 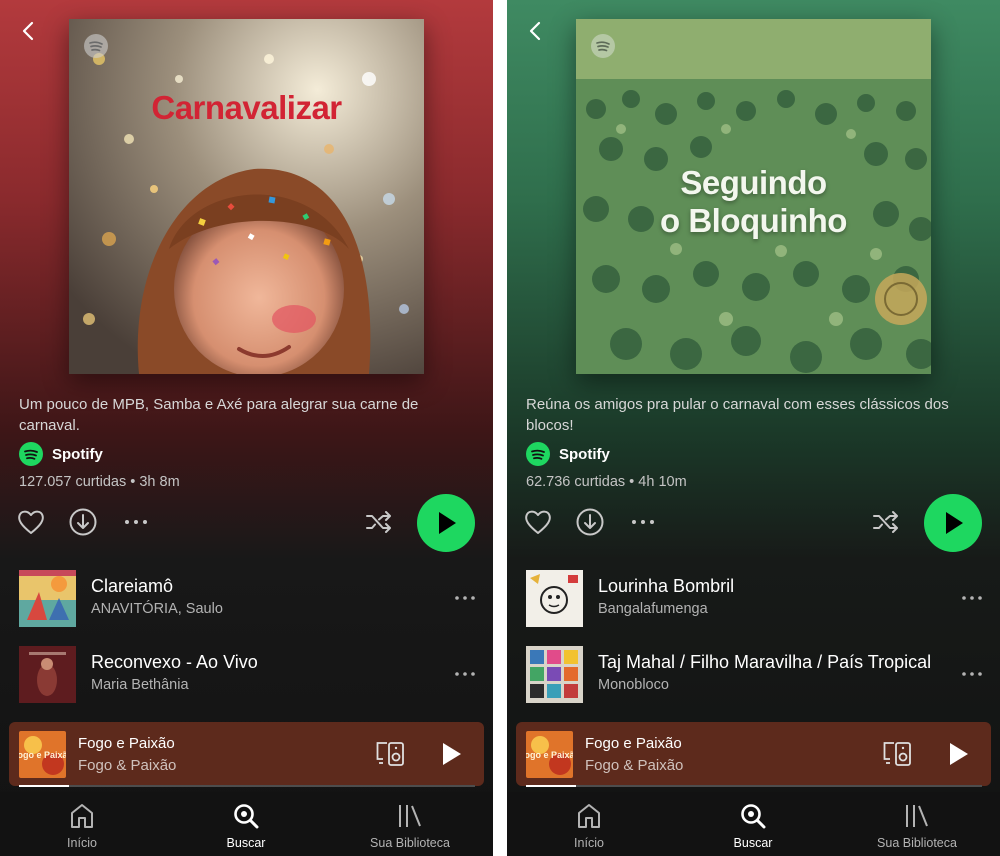 I want to click on track-artist: Maria Bethânia, so click(x=140, y=685).